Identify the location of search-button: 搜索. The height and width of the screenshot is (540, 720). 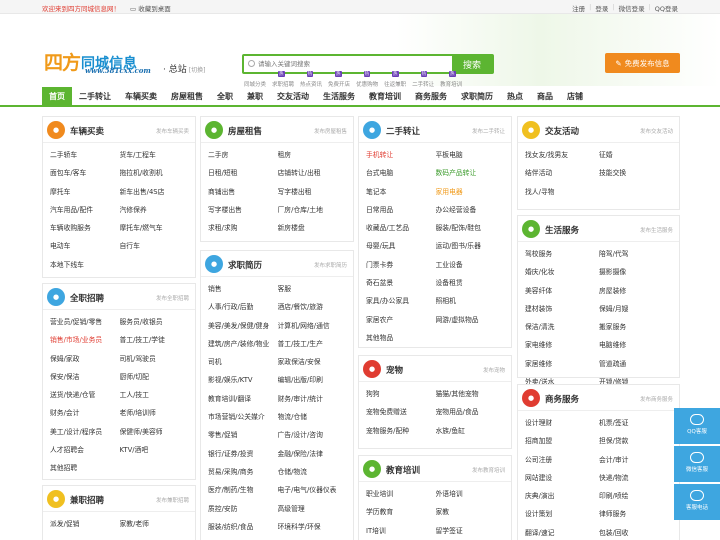
(472, 64).